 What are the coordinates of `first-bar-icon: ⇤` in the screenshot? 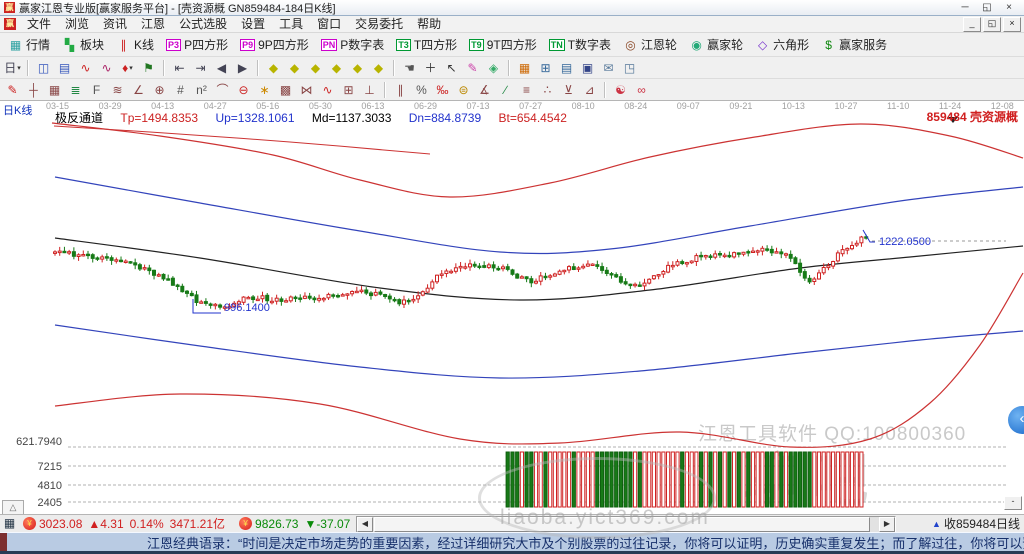 It's located at (179, 68).